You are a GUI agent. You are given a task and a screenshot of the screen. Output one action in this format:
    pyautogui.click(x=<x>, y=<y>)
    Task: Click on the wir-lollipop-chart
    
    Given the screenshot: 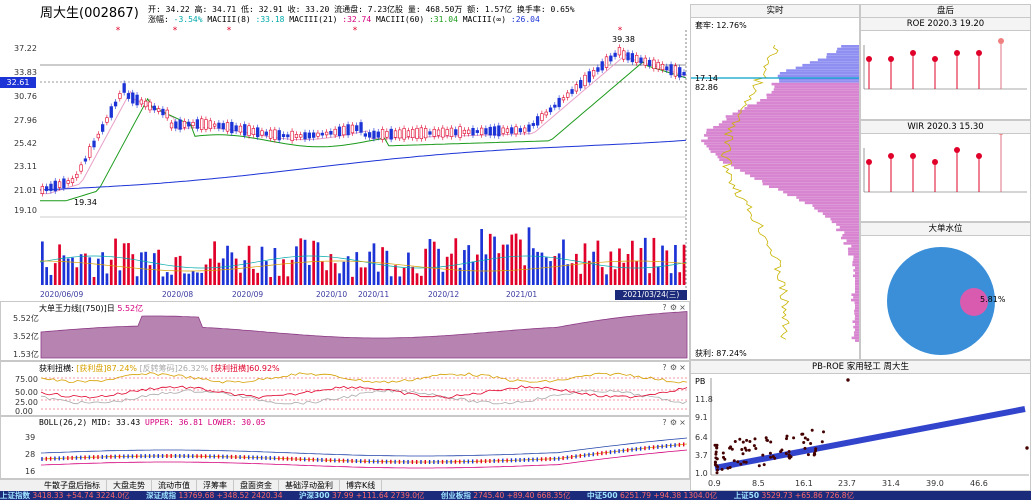 What is the action you would take?
    pyautogui.click(x=945, y=163)
    